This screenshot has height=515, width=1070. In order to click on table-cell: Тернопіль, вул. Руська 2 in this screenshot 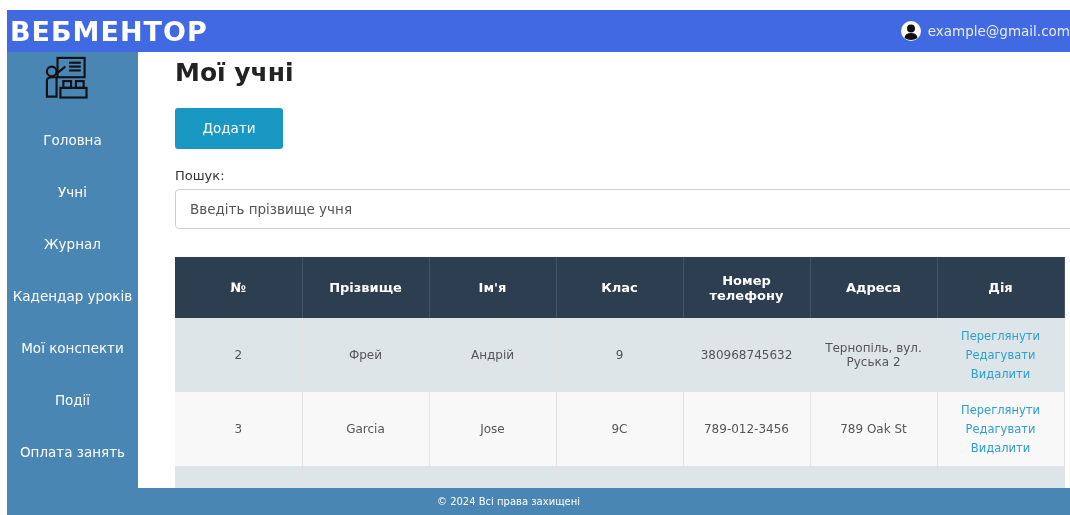, I will do `click(873, 355)`.